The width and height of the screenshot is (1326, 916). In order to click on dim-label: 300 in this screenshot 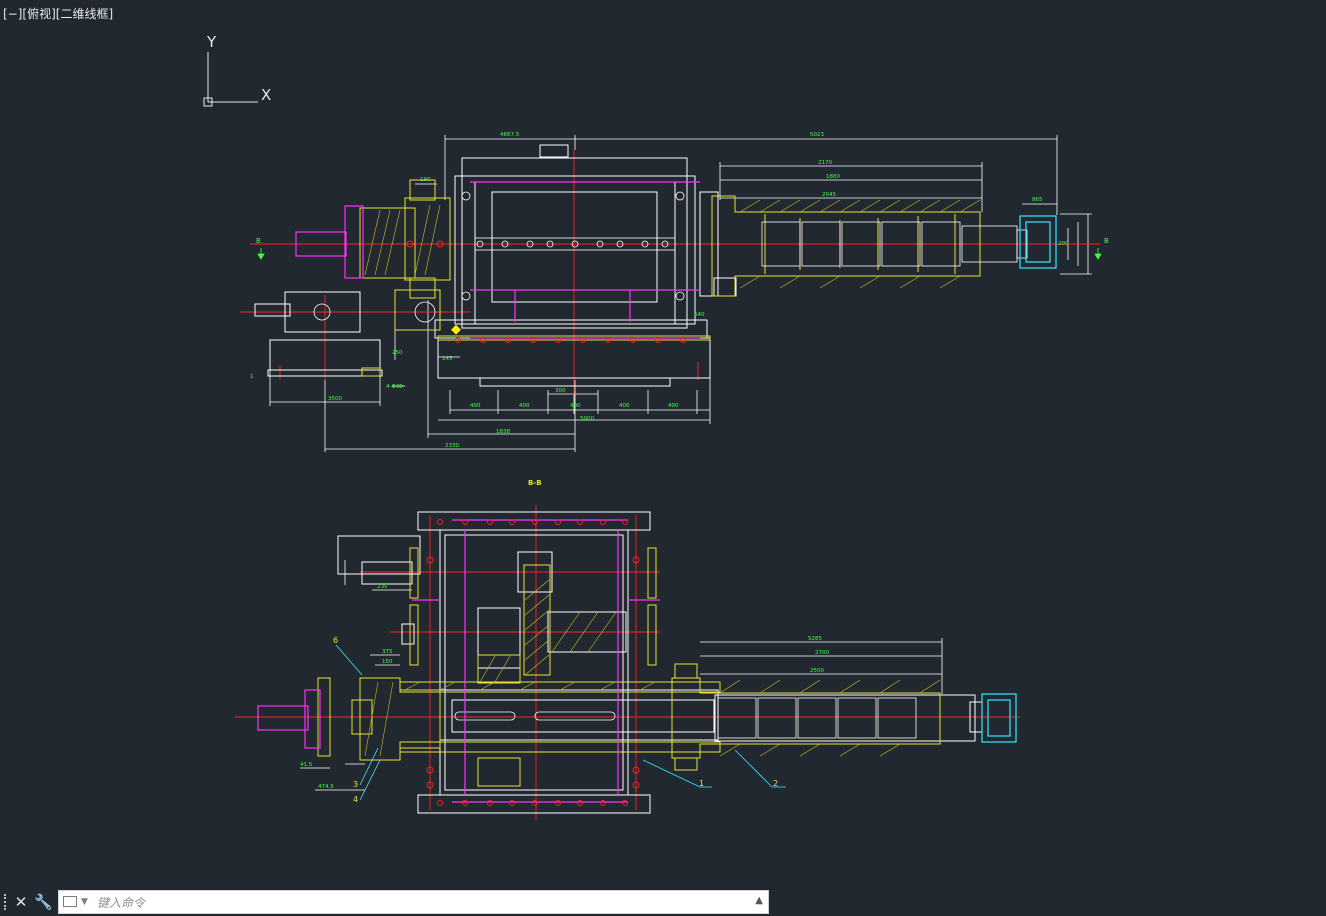, I will do `click(560, 391)`.